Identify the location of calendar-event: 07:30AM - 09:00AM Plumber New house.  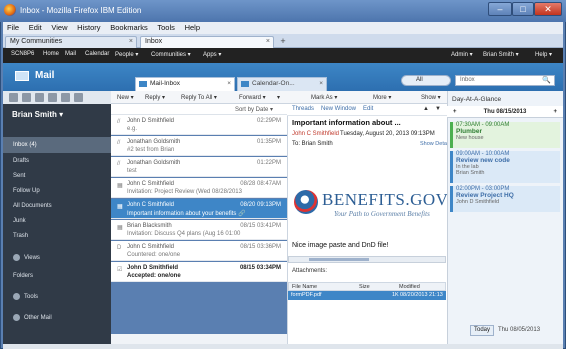
(505, 135).